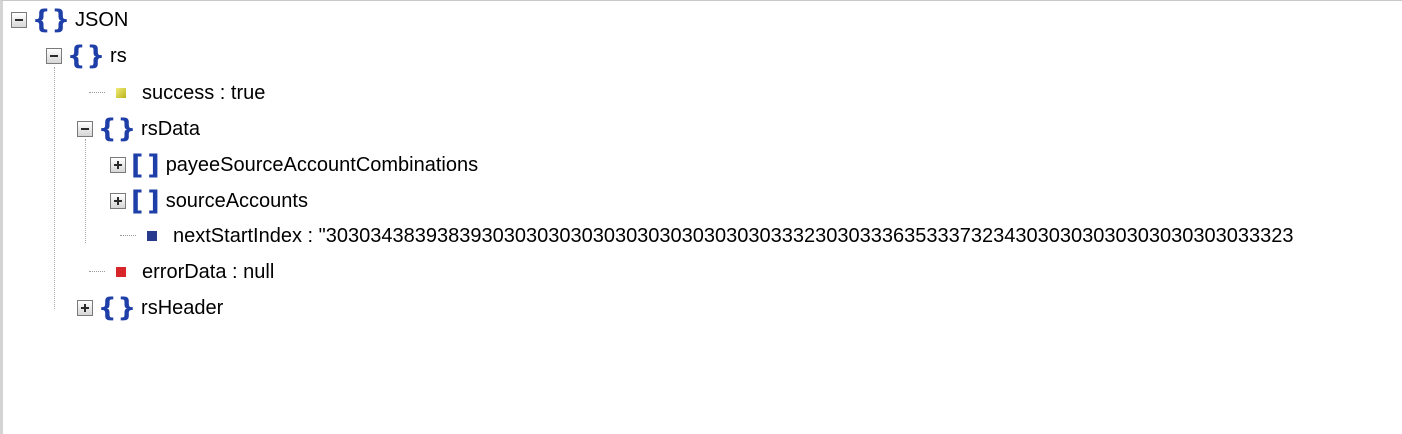 The image size is (1402, 434). Describe the element at coordinates (102, 19) in the screenshot. I see `node-key-label: JSON` at that location.